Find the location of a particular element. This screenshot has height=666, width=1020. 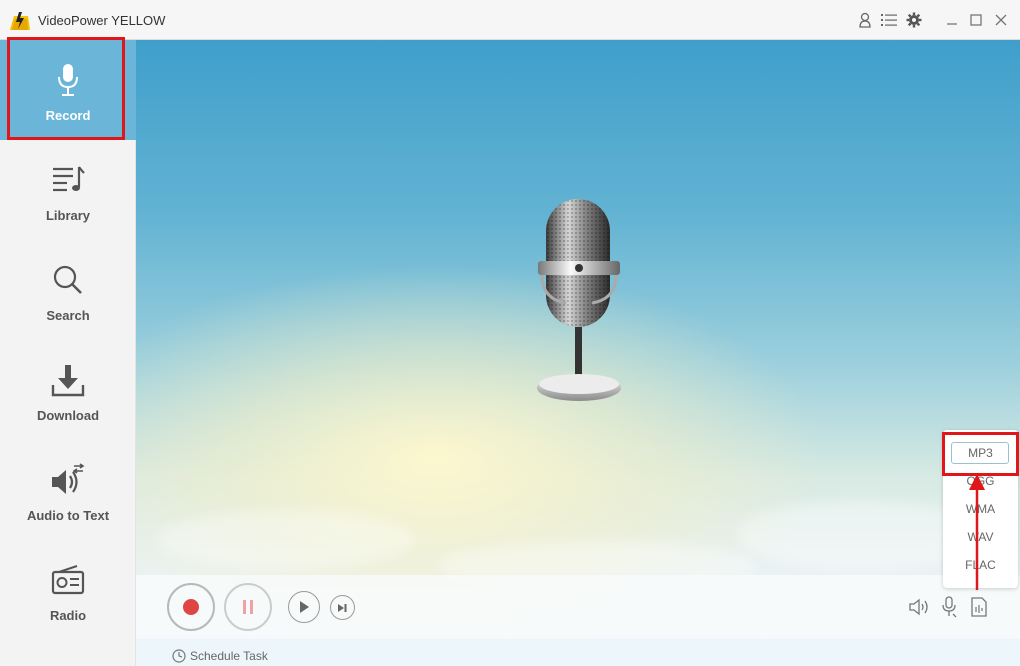

sidebar-item-label: Library is located at coordinates (68, 215).